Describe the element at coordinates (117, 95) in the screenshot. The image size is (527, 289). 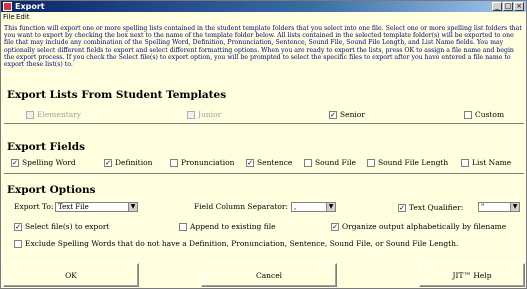
I see `templates-group-title: Export Lists From Student Templates` at that location.